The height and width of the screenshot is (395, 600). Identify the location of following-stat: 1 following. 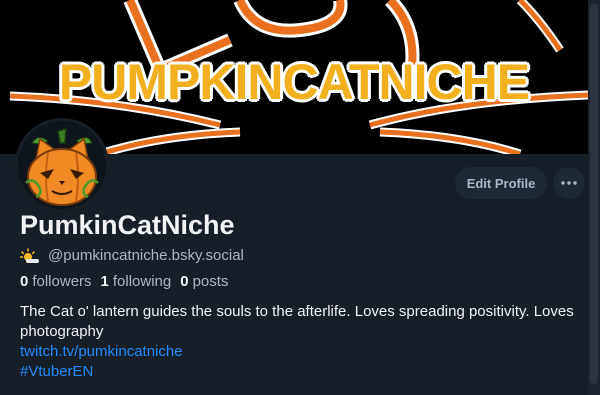
(136, 281).